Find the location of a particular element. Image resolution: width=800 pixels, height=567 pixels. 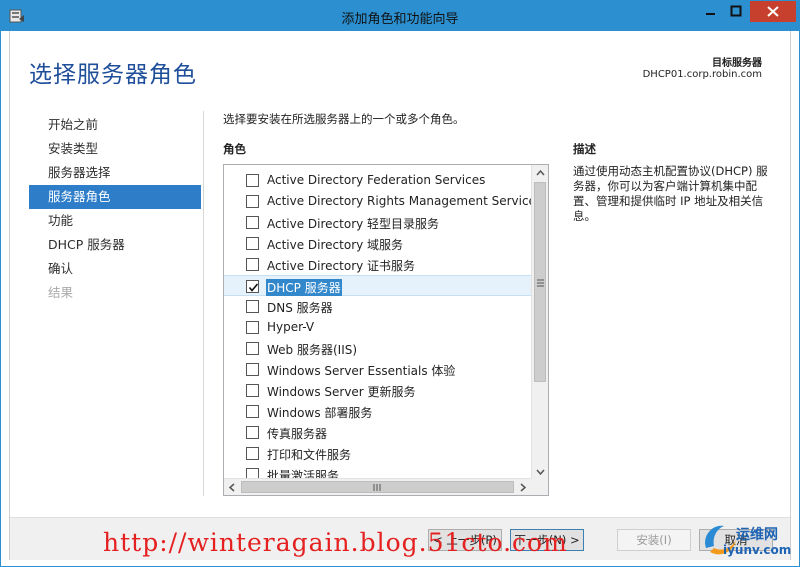

role-label: 打印和文件服务 is located at coordinates (309, 455).